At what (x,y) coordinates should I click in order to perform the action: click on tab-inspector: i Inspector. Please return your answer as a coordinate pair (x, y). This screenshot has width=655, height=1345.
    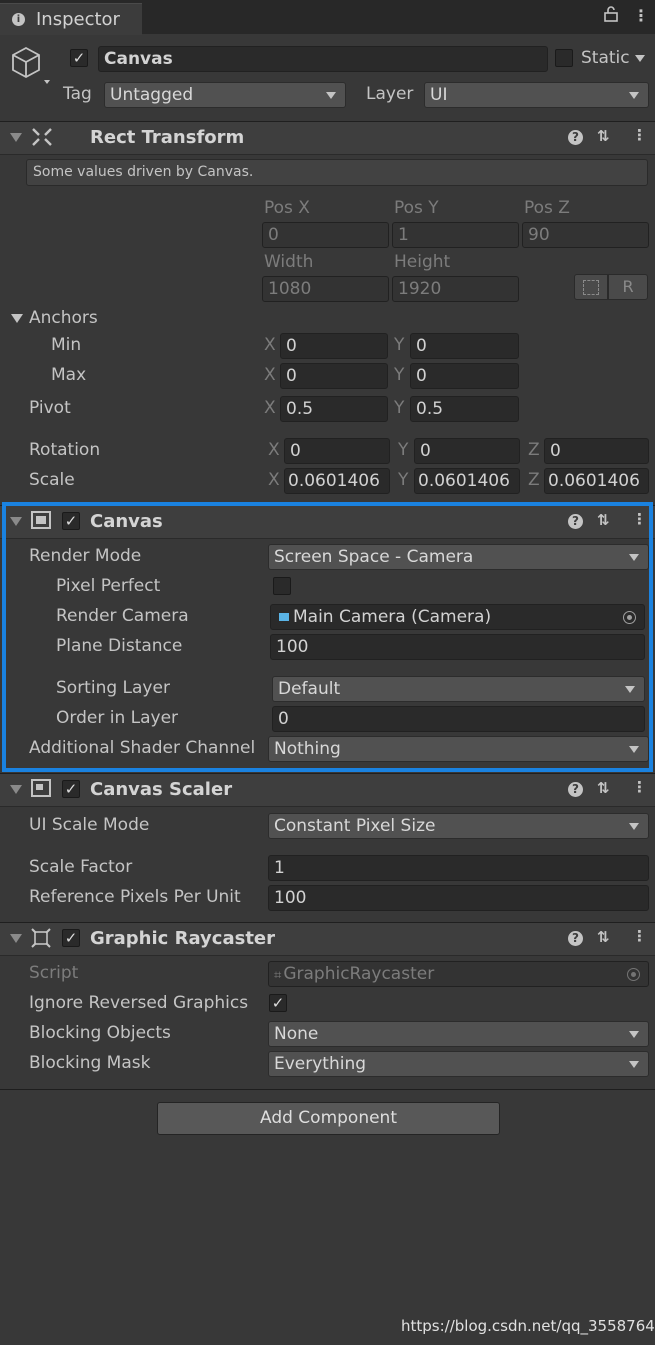
    Looking at the image, I should click on (71, 19).